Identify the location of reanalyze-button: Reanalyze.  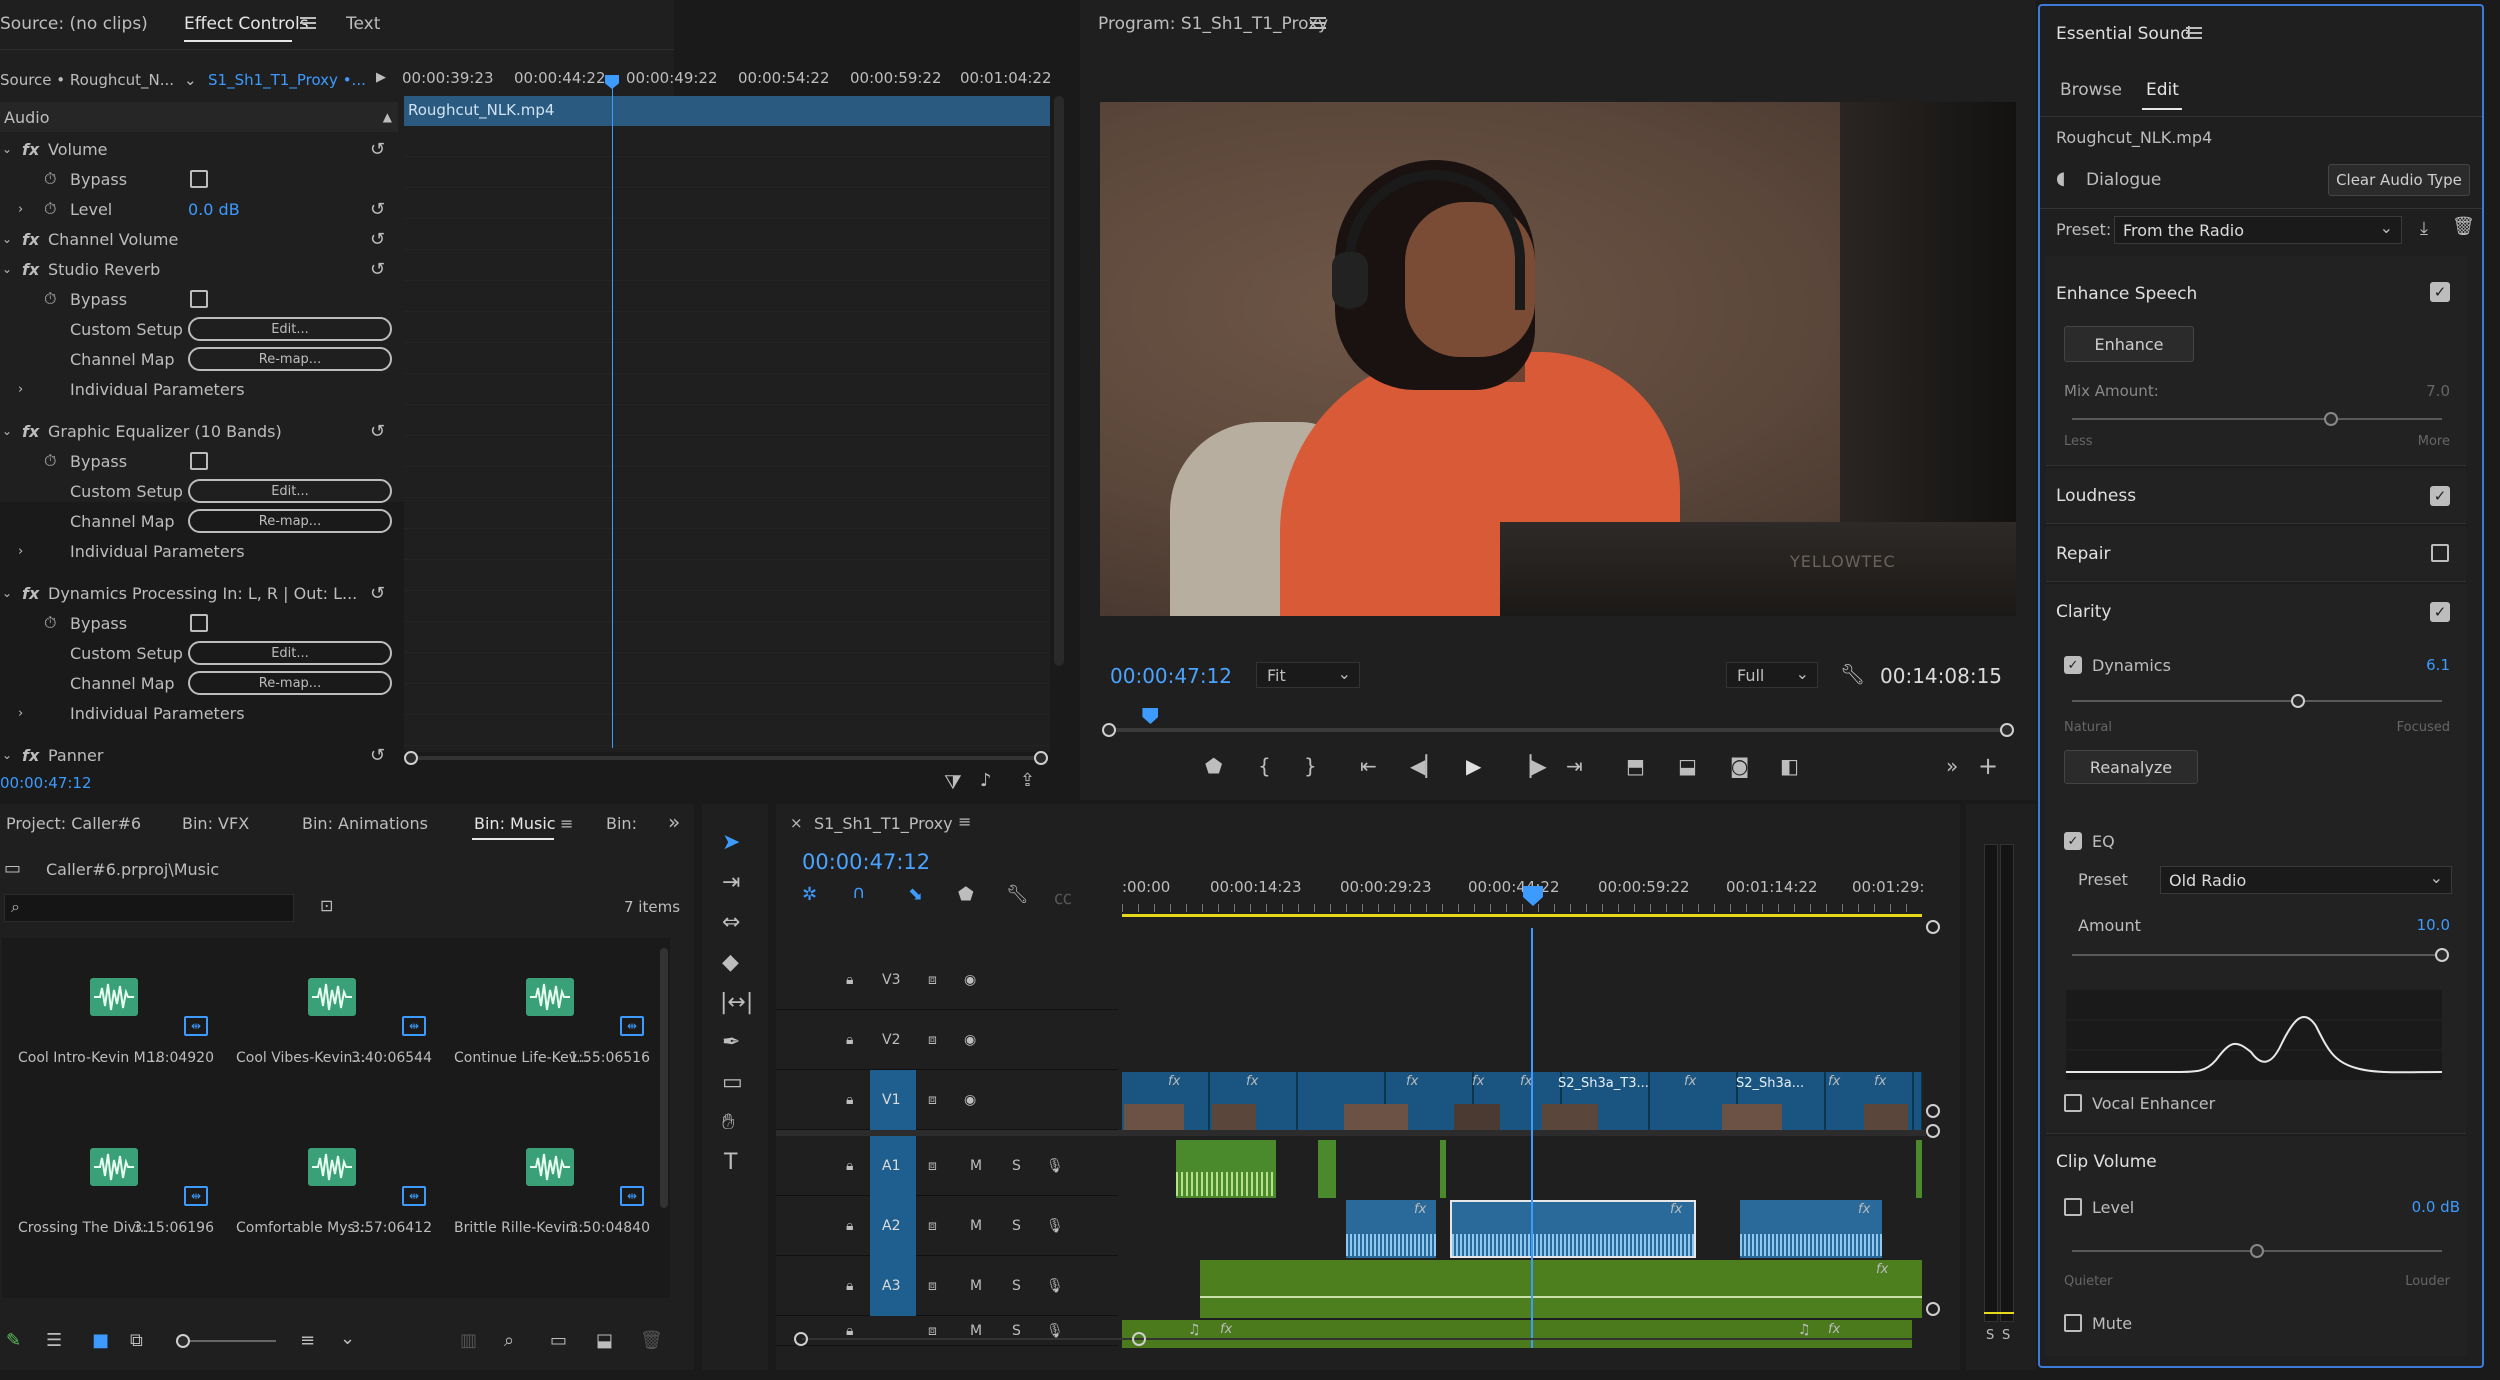
(2131, 767).